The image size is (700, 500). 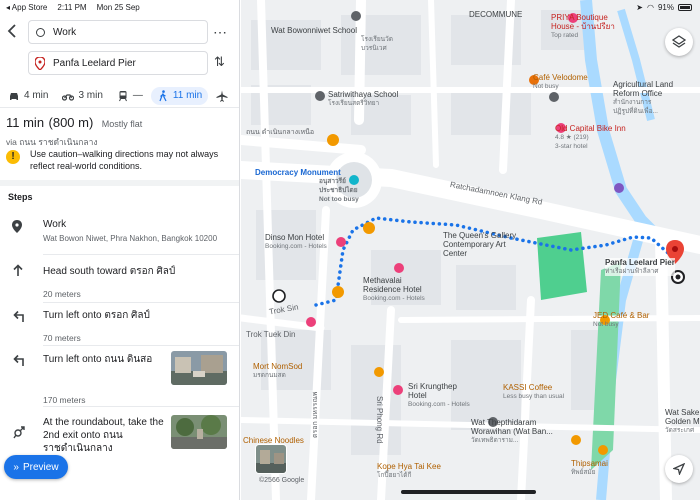 I want to click on layers-button, so click(x=679, y=42).